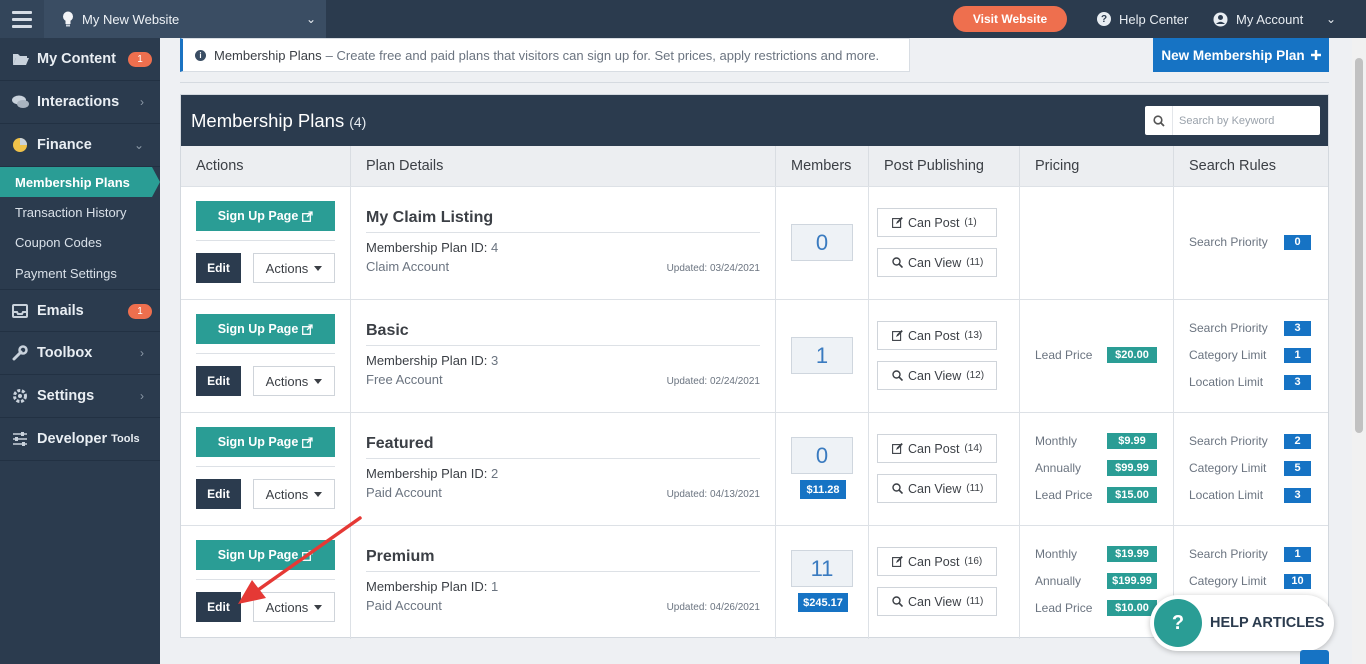 The image size is (1366, 664). Describe the element at coordinates (1010, 19) in the screenshot. I see `visit-website-button: Visit Website` at that location.